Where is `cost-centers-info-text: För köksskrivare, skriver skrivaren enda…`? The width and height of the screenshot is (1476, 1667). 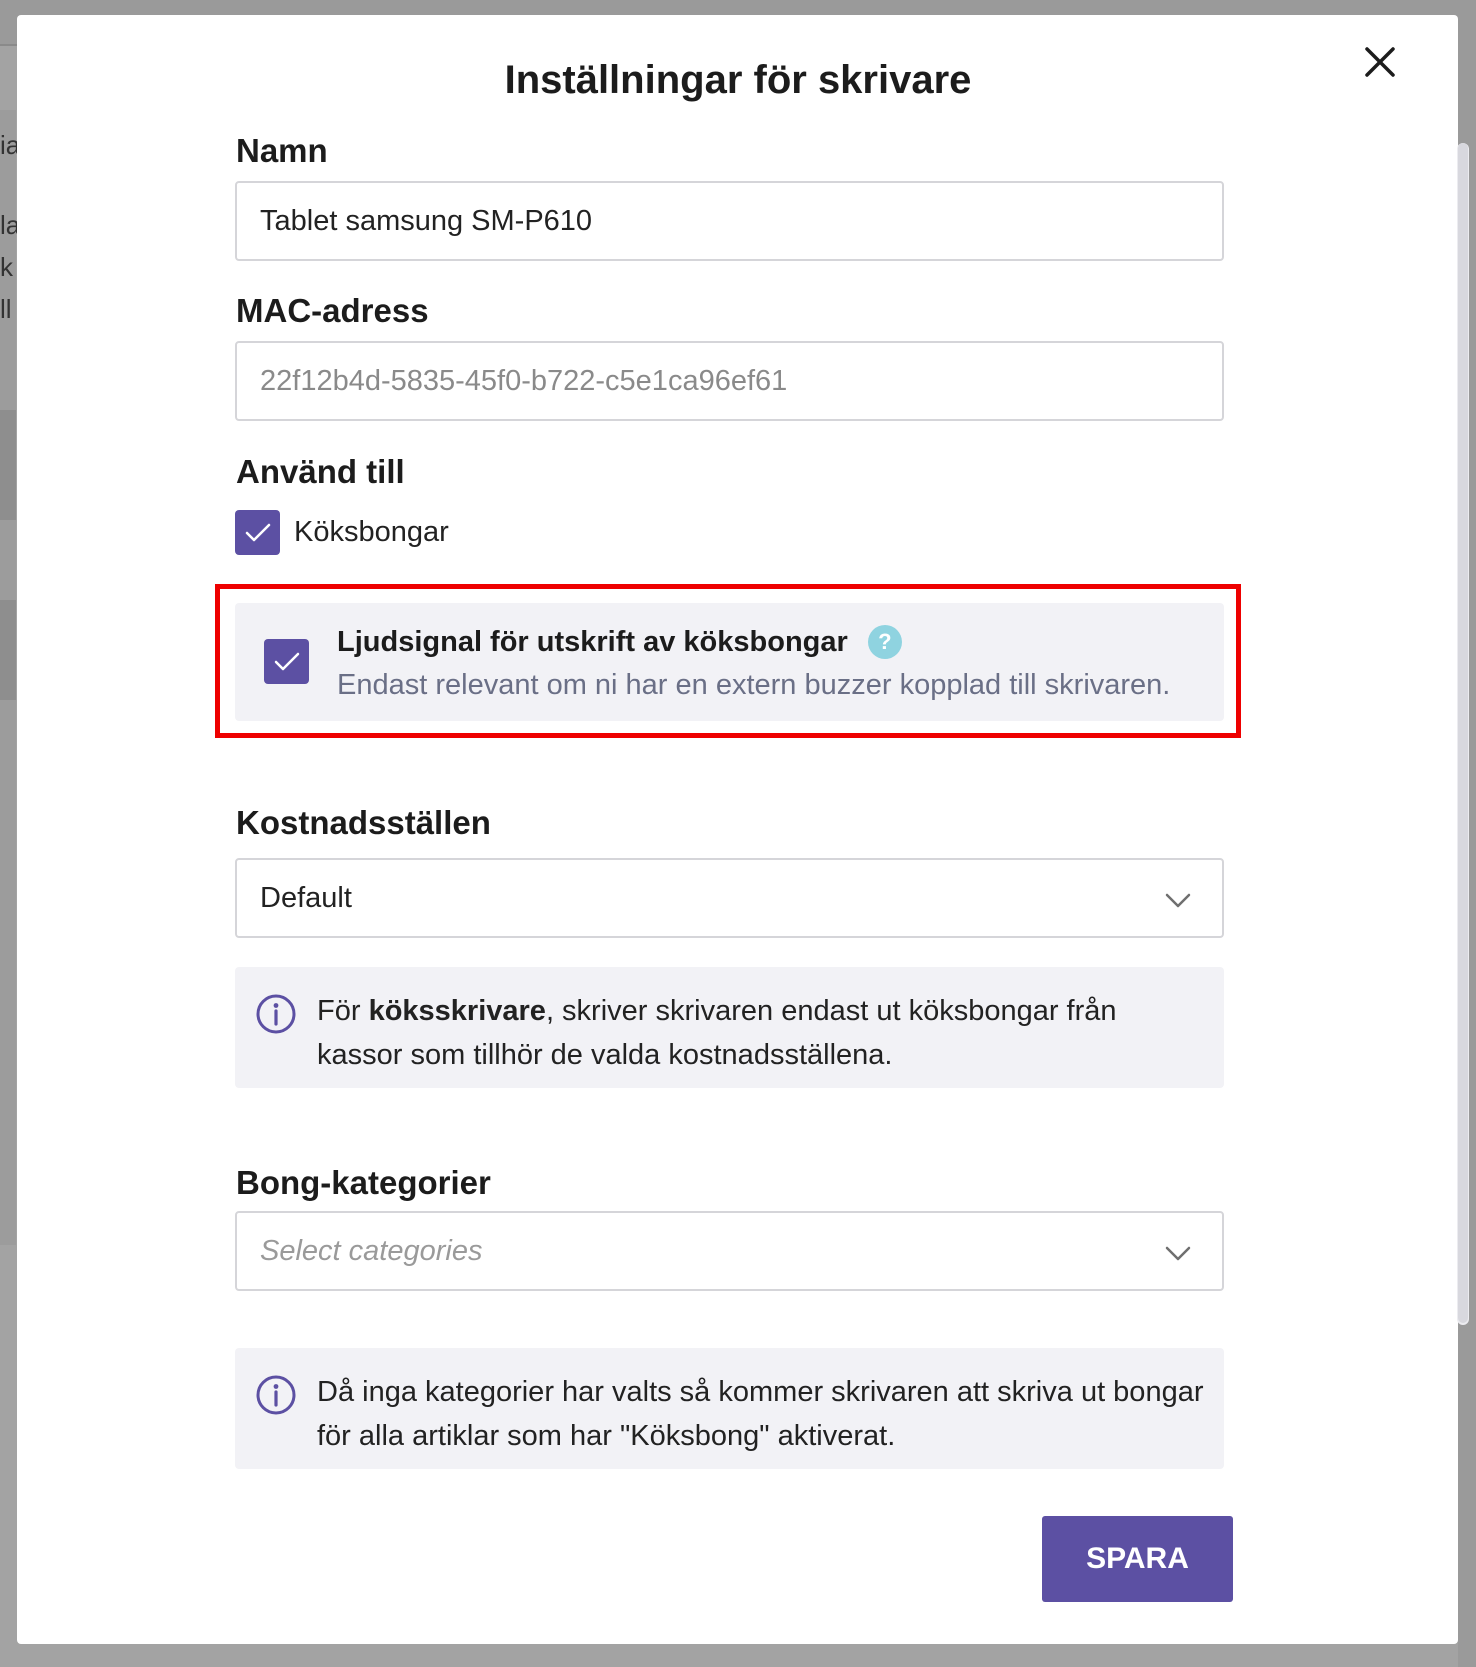
cost-centers-info-text: För köksskrivare, skriver skrivaren enda… is located at coordinates (717, 1033).